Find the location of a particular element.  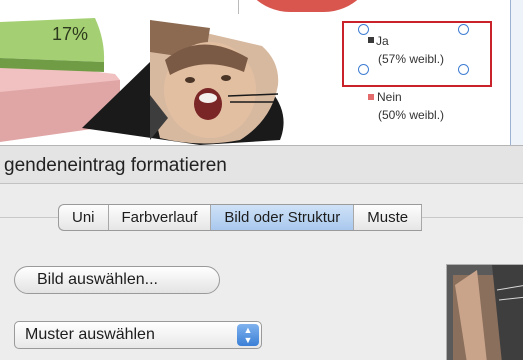

window-edge-strip is located at coordinates (516, 72).